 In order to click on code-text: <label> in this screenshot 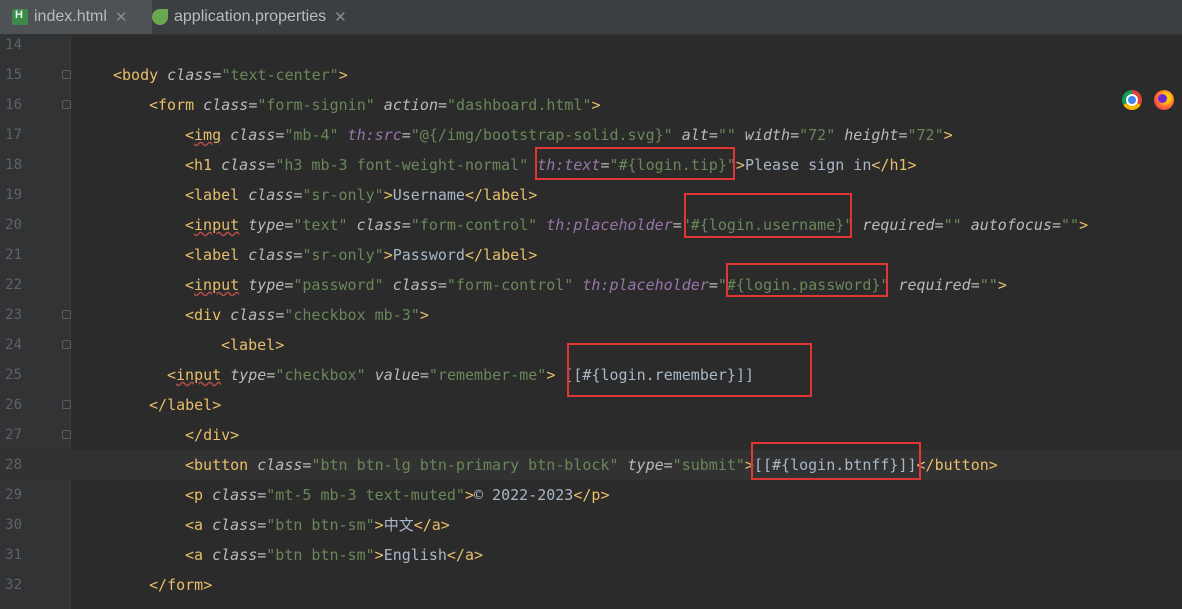, I will do `click(253, 345)`.